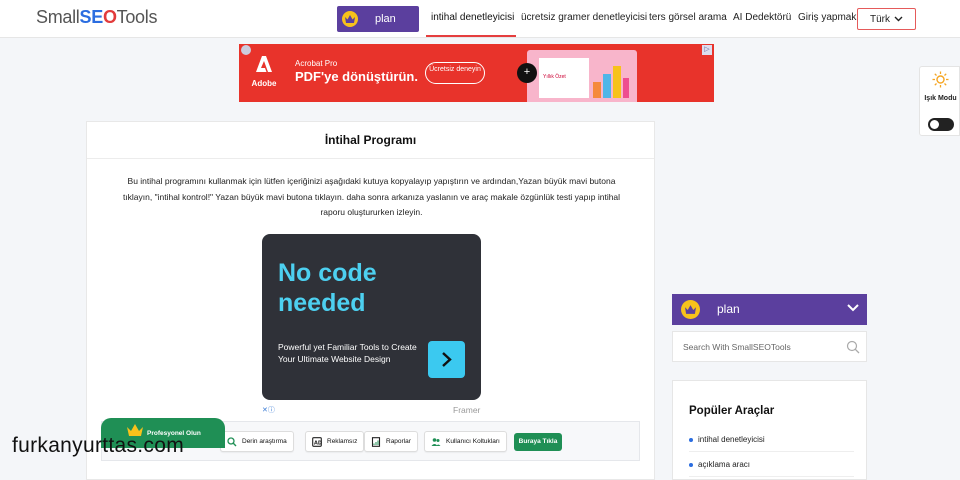  What do you see at coordinates (728, 309) in the screenshot?
I see `sidebar-plan-label: plan` at bounding box center [728, 309].